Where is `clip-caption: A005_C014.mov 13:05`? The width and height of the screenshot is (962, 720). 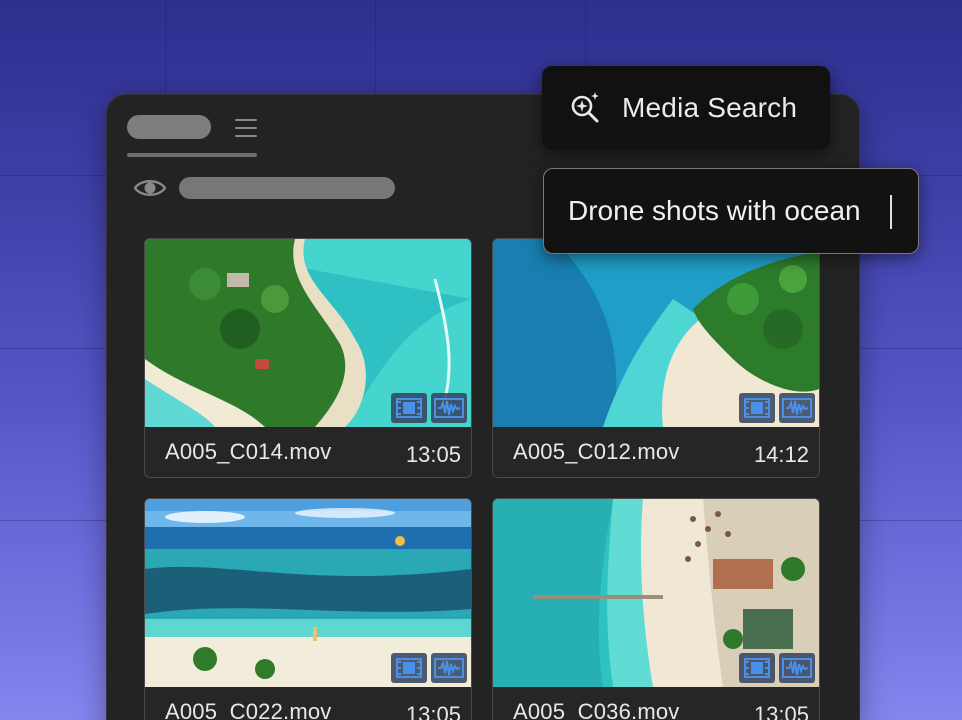
clip-caption: A005_C014.mov 13:05 is located at coordinates (308, 452).